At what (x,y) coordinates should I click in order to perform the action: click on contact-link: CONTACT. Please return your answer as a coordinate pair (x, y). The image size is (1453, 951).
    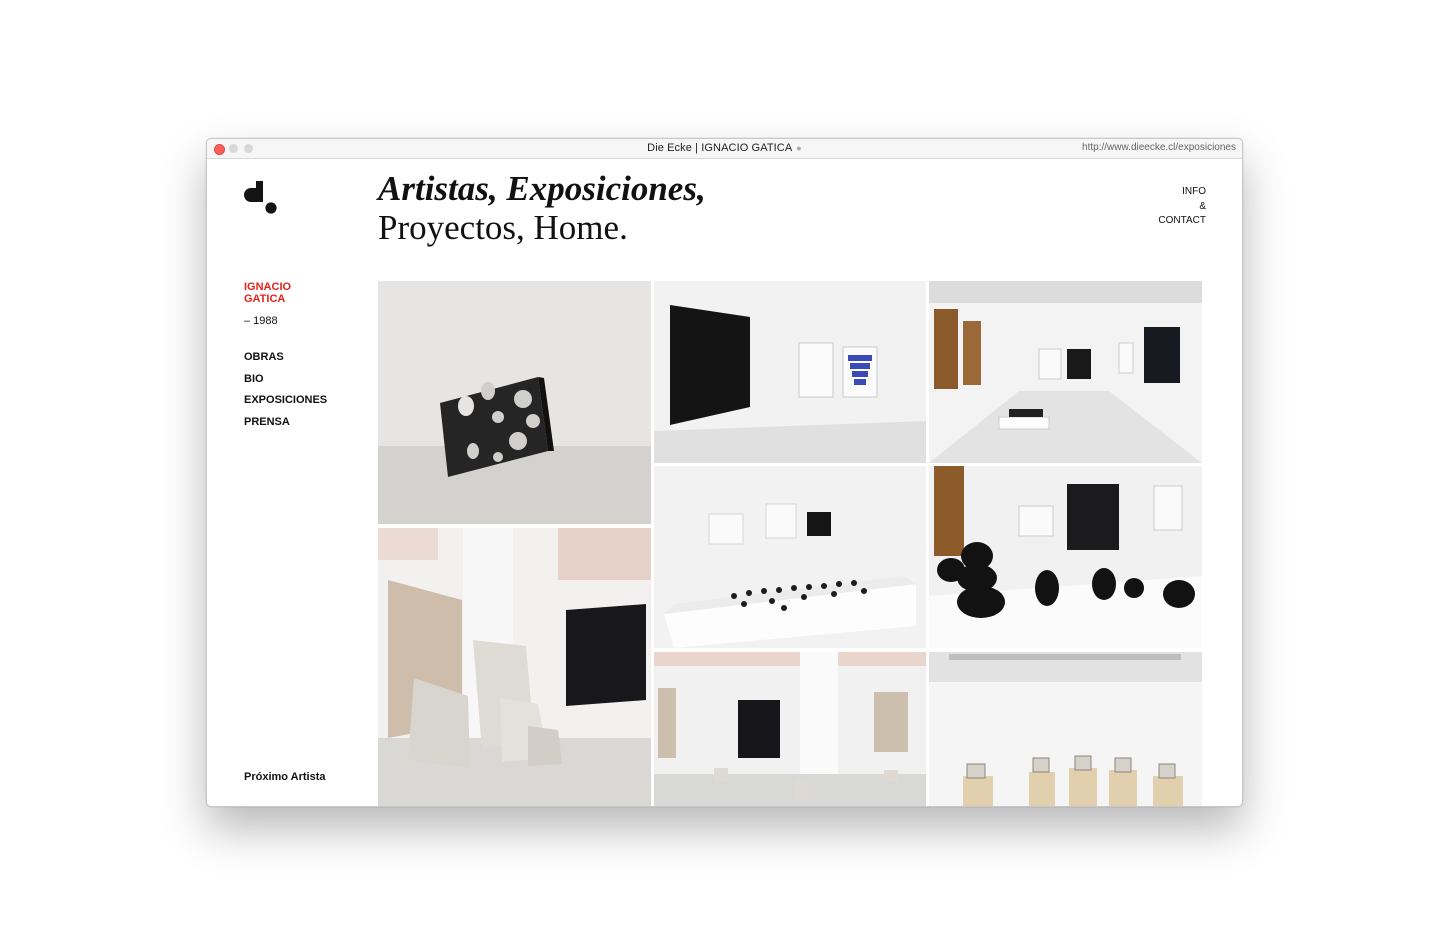
    Looking at the image, I should click on (1182, 221).